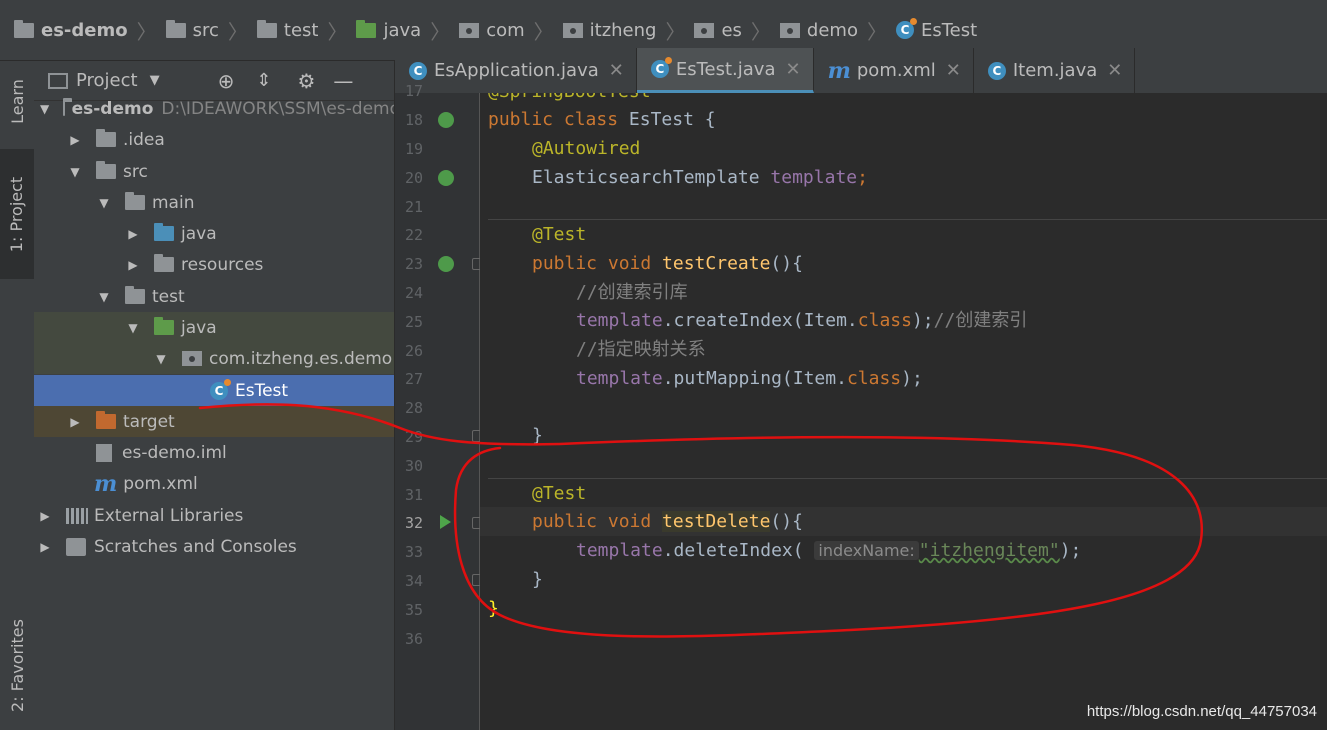 This screenshot has height=730, width=1327. Describe the element at coordinates (306, 81) in the screenshot. I see `gear-icon: ⚙` at that location.